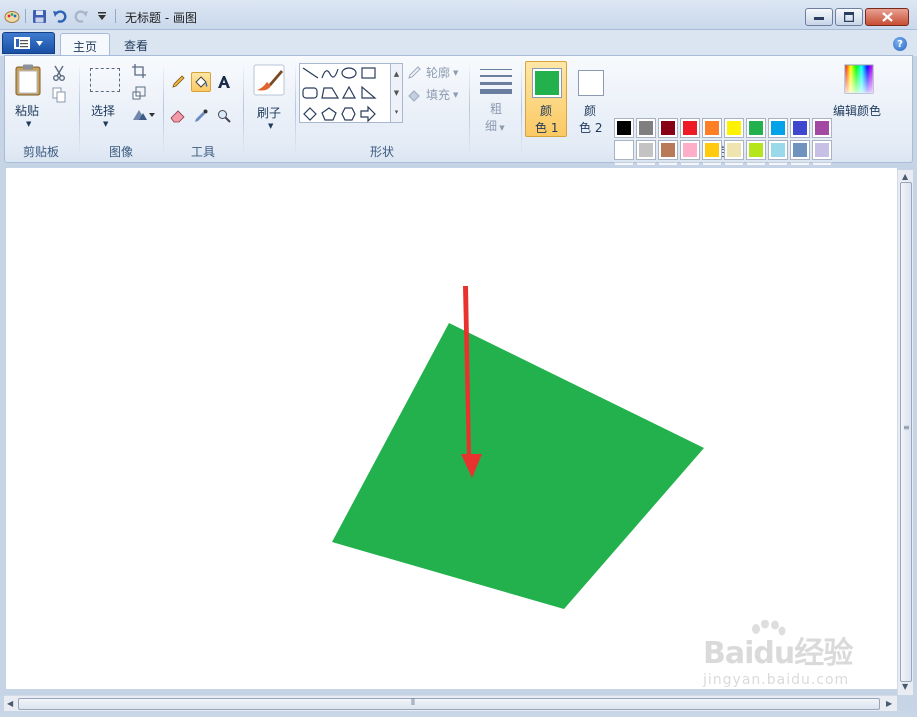 The height and width of the screenshot is (717, 917). I want to click on vertical-scrollbar: ▲ ≡ ▼, so click(905, 432).